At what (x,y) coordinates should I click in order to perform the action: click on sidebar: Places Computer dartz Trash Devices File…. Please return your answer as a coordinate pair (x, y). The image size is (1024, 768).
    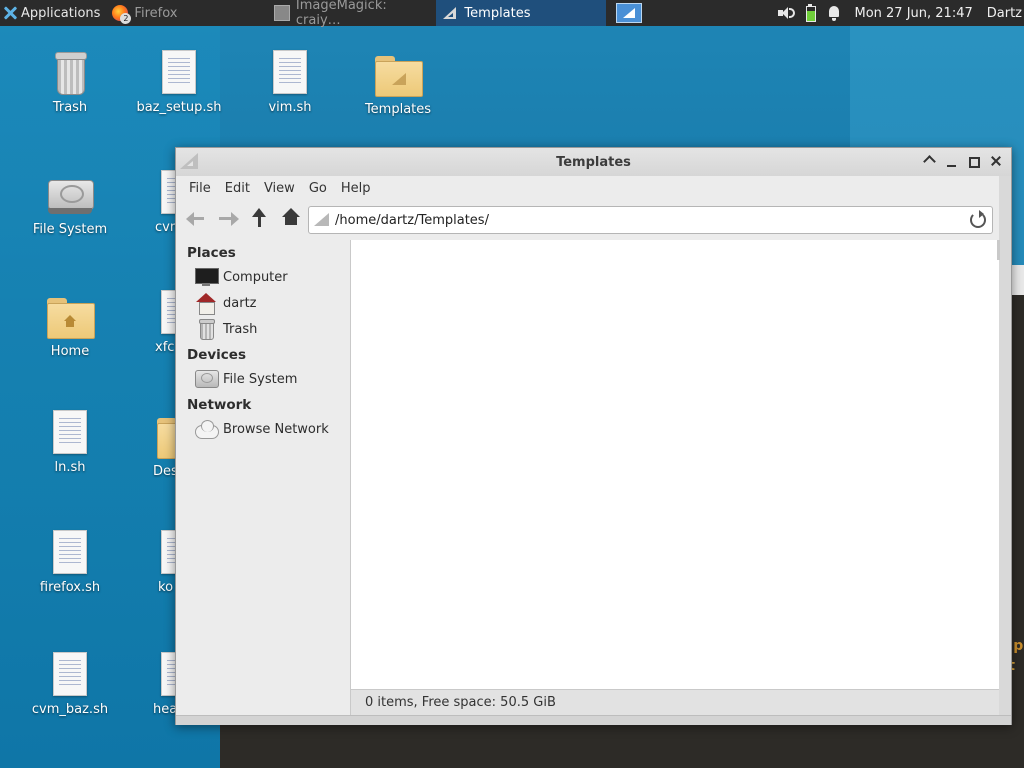
    Looking at the image, I should click on (263, 477).